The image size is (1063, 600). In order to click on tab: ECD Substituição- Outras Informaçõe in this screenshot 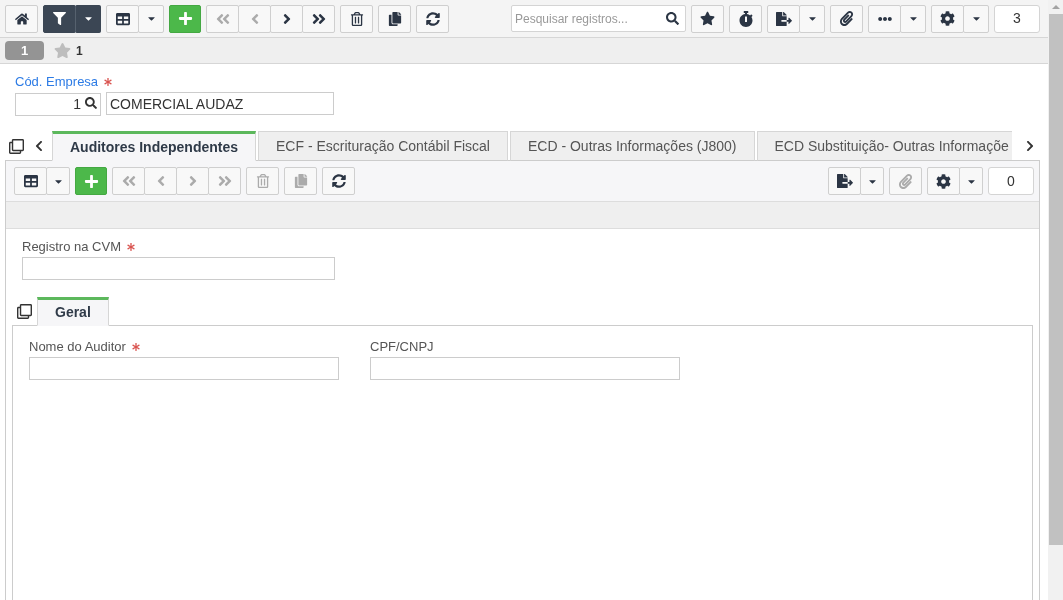, I will do `click(884, 146)`.